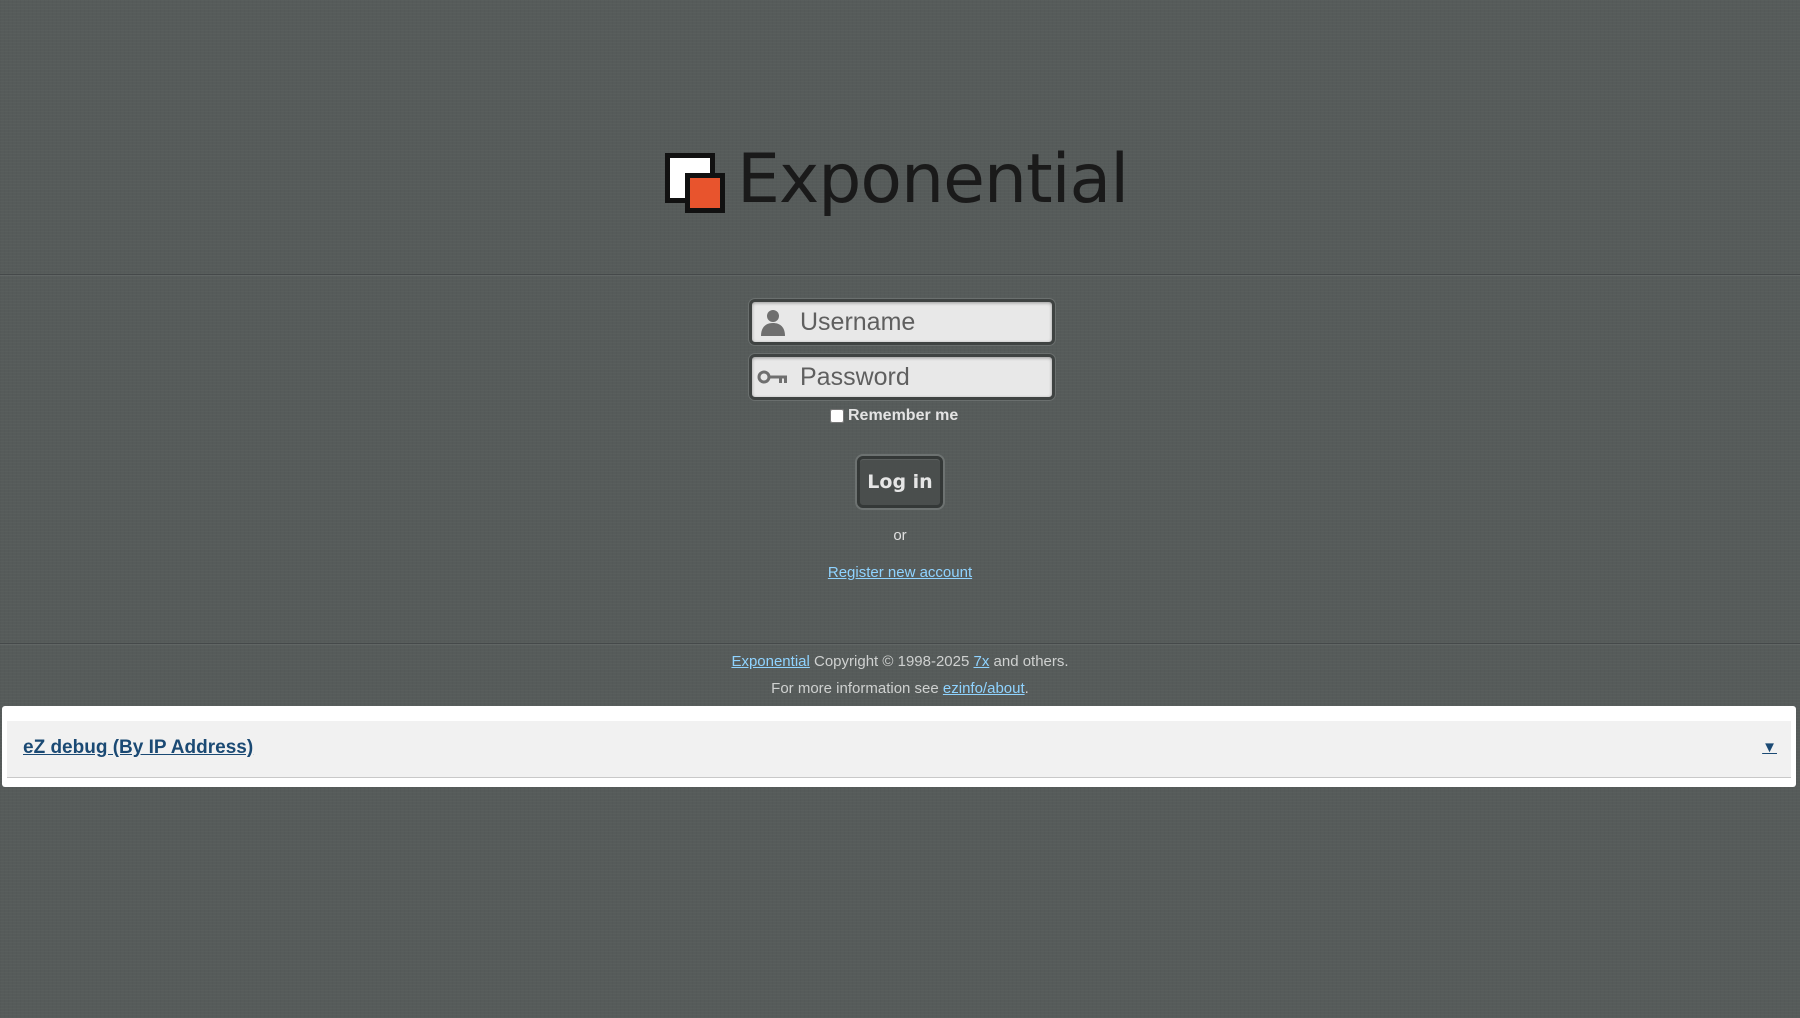  I want to click on copyright-text: Copyright © 1998-2025, so click(891, 661).